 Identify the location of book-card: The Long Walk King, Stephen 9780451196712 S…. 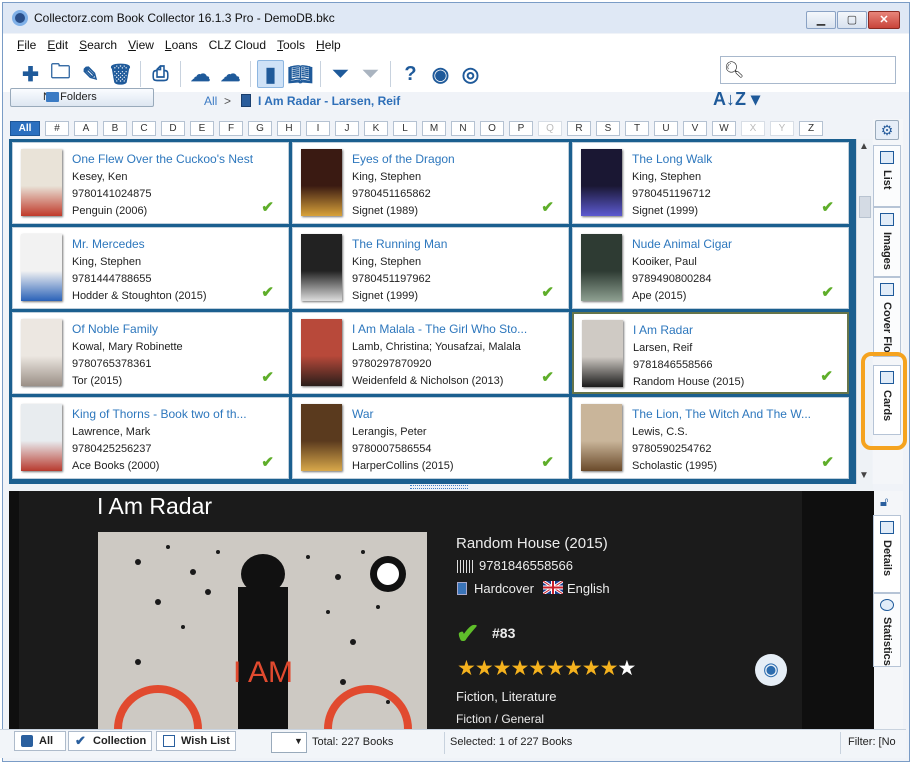
(710, 183).